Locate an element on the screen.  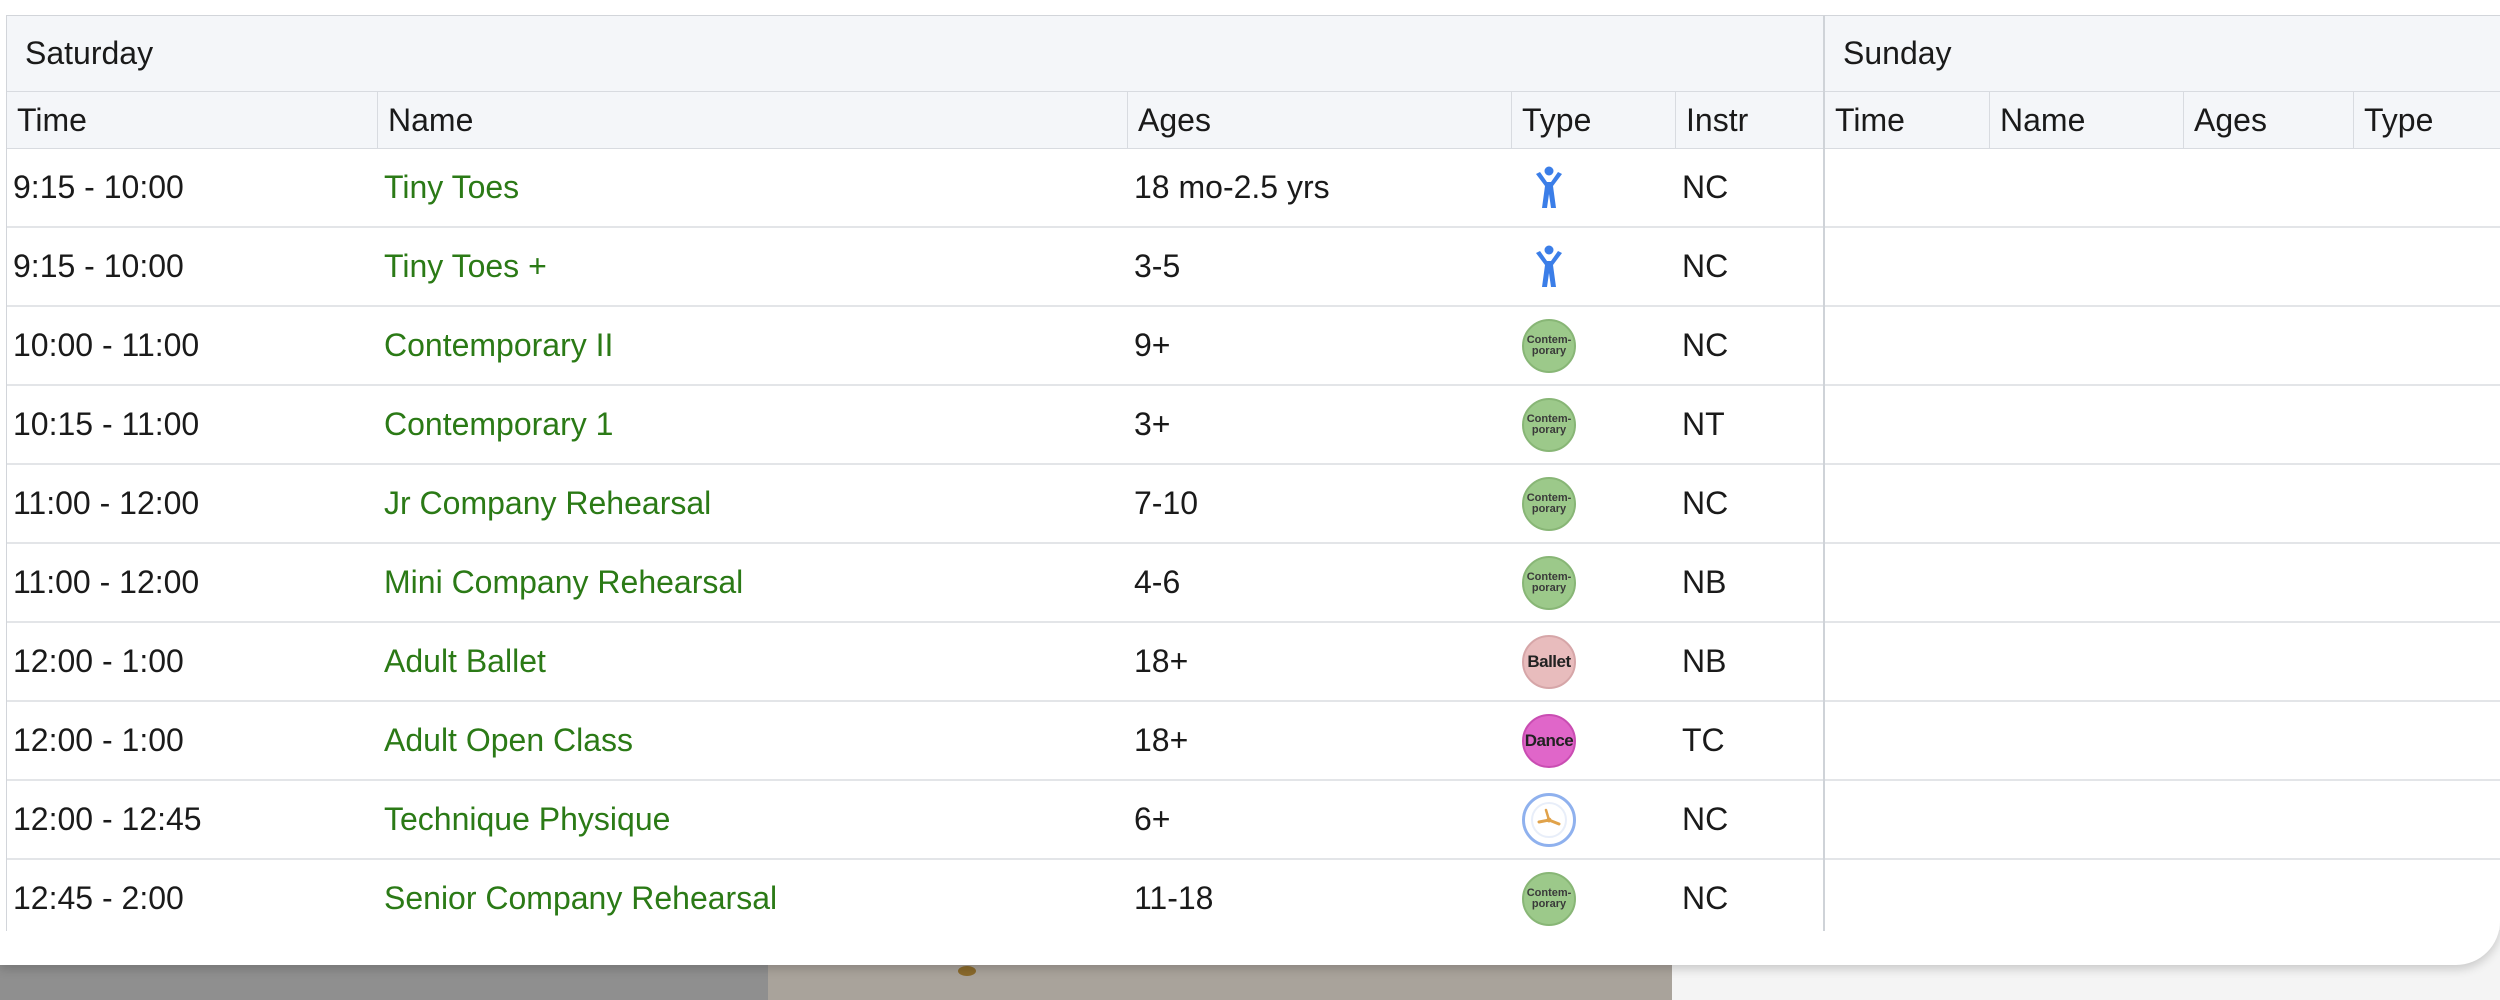
table-row: 12:00 - 1:00 Adult Ballet 18+ Ballet NB is located at coordinates (915, 662).